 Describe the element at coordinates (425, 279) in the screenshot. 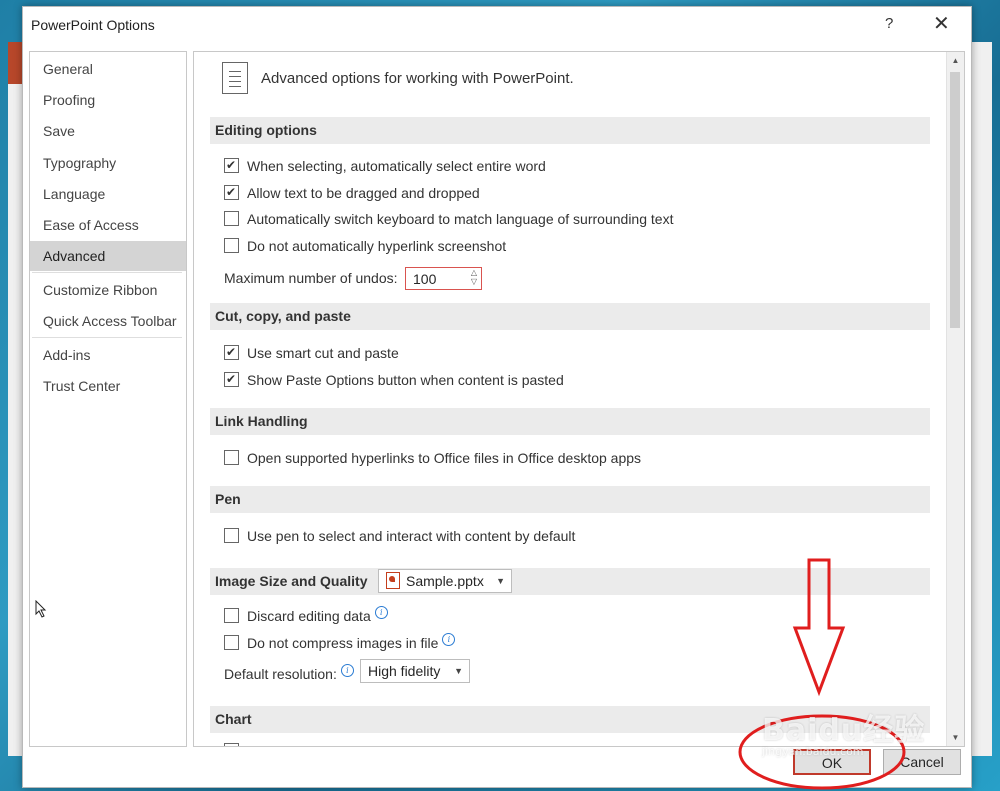

I see `undos-value: 100` at that location.